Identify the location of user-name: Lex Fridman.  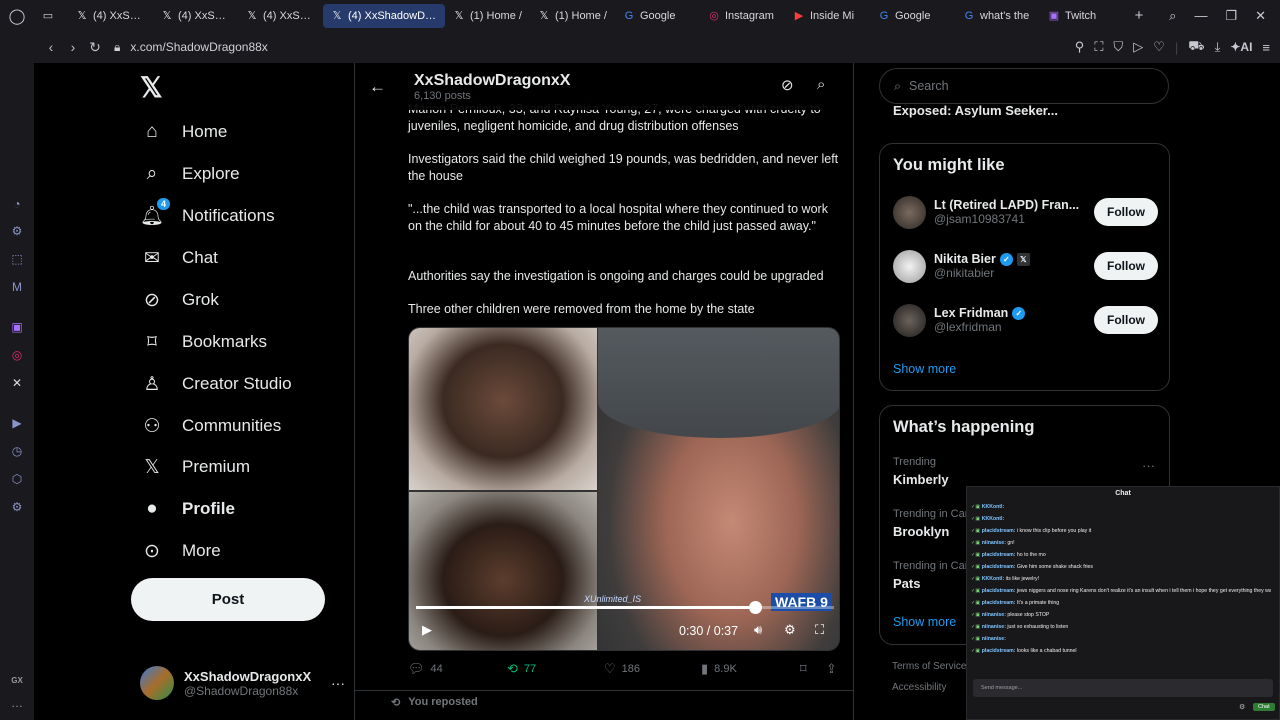
(971, 313).